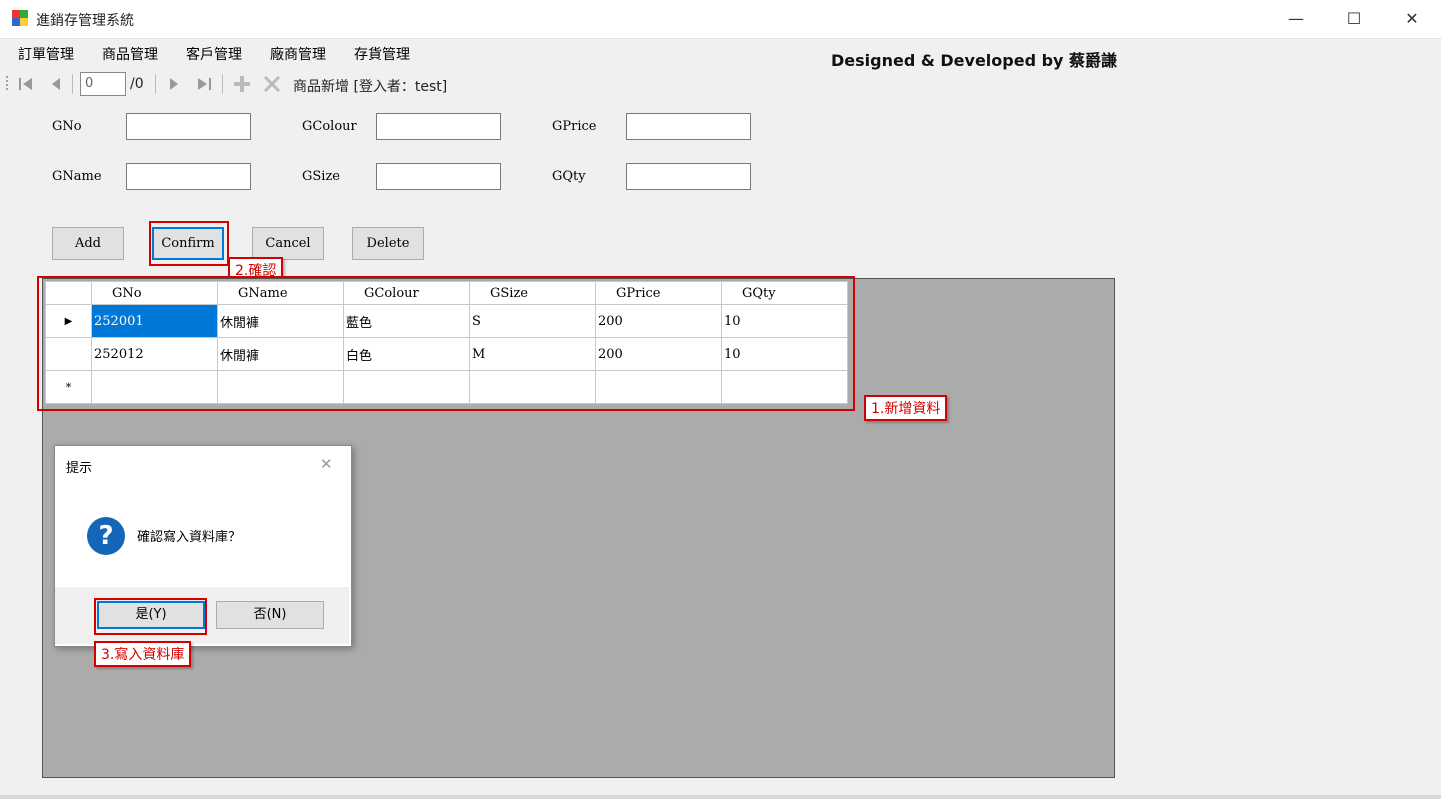  Describe the element at coordinates (446, 343) in the screenshot. I see `annotation-box-grid` at that location.